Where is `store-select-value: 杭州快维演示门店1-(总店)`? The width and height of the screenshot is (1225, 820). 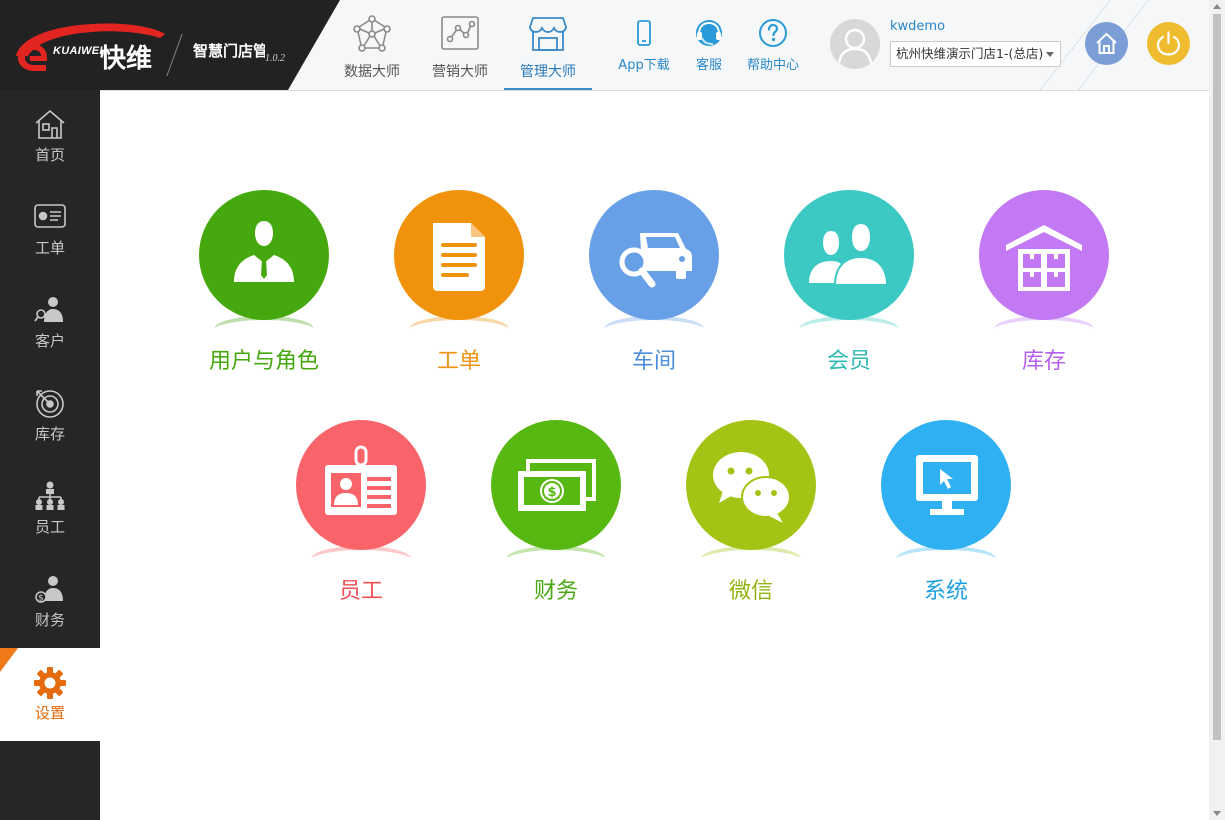 store-select-value: 杭州快维演示门店1-(总店) is located at coordinates (970, 53).